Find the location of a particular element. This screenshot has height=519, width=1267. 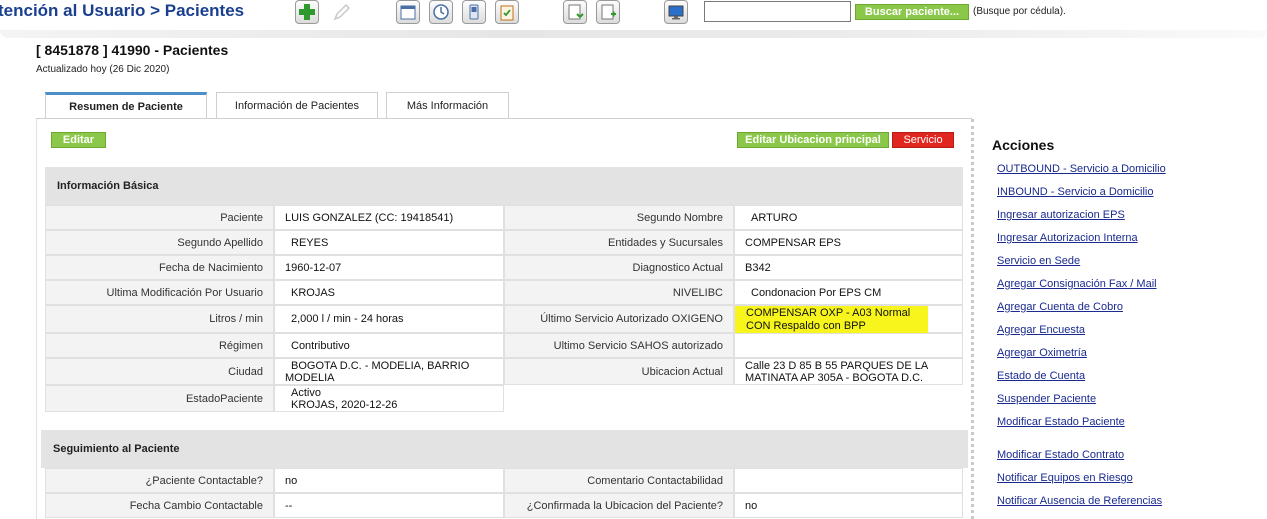

search-hint: (Busque por cédula). is located at coordinates (1019, 11).